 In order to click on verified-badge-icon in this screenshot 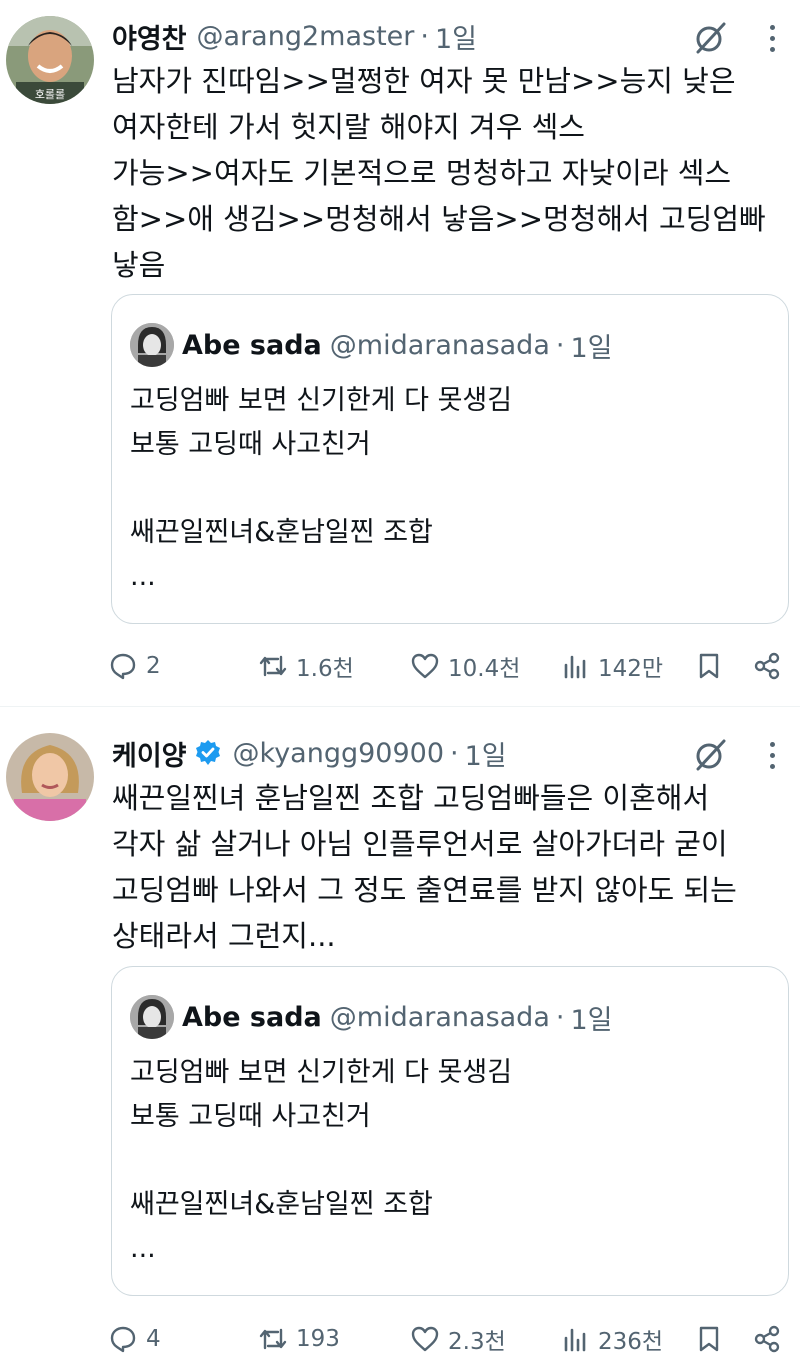, I will do `click(208, 753)`.